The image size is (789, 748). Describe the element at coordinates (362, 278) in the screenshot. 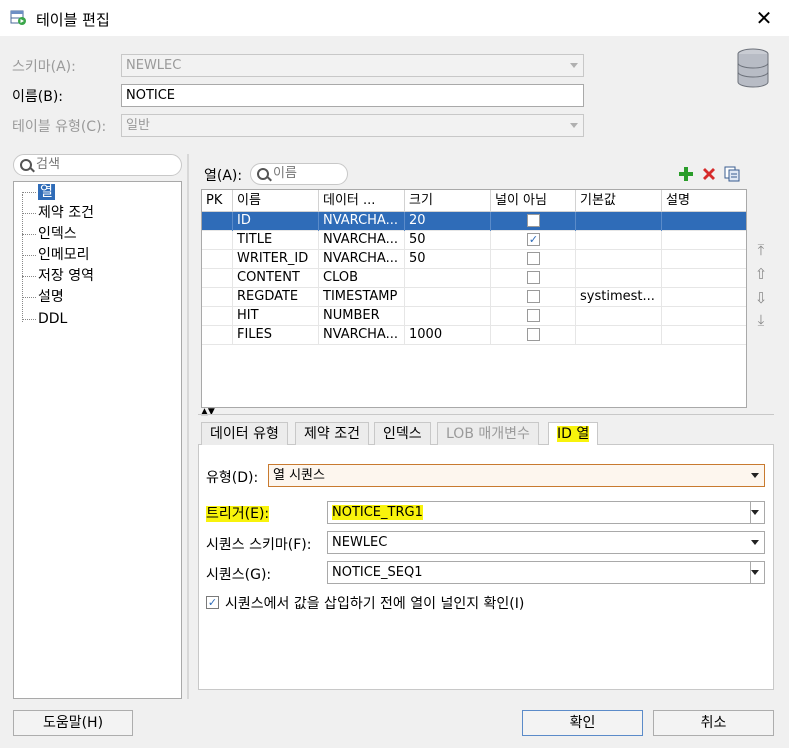

I see `cell-type: CLOB` at that location.